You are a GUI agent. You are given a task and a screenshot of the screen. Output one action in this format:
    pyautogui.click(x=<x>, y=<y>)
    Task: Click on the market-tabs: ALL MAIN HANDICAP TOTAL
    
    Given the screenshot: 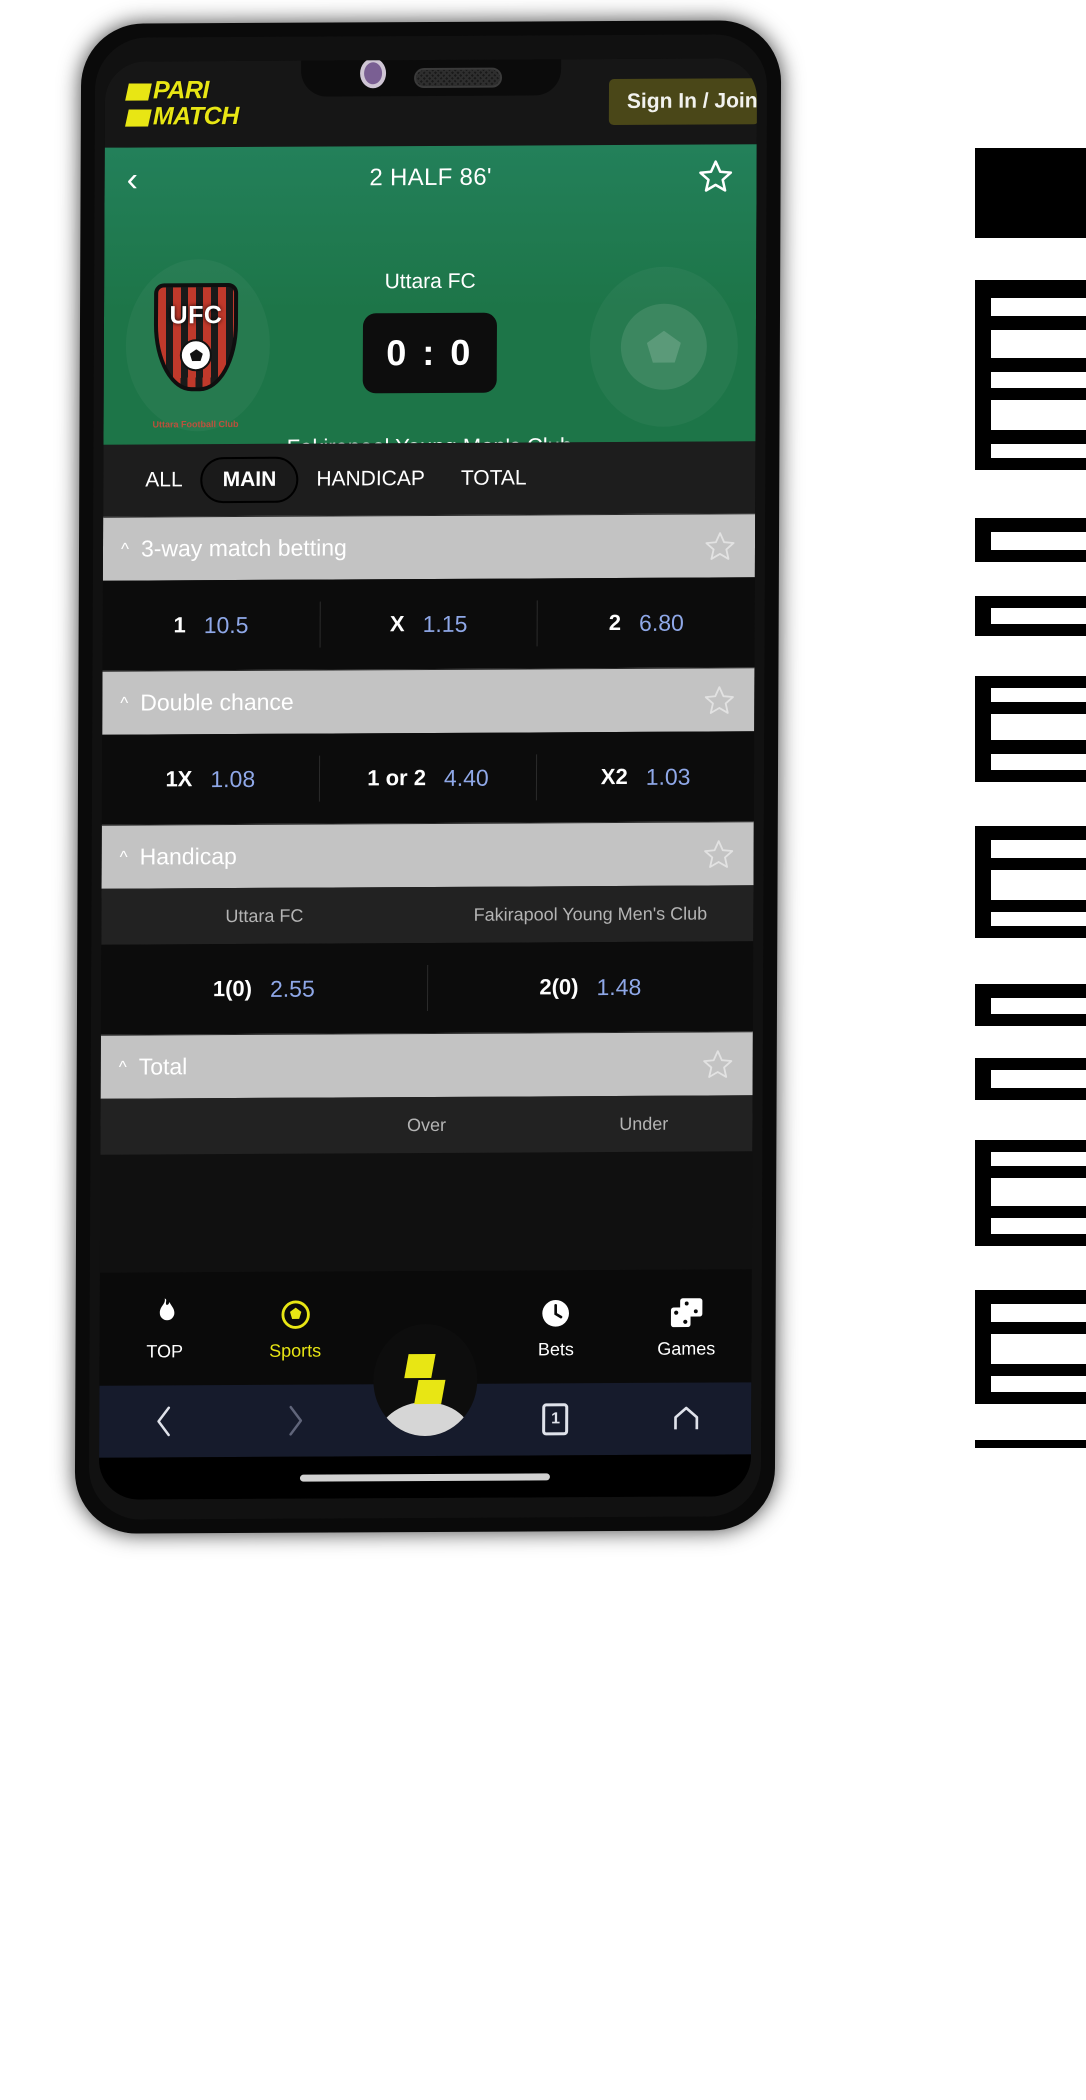 What is the action you would take?
    pyautogui.click(x=429, y=479)
    